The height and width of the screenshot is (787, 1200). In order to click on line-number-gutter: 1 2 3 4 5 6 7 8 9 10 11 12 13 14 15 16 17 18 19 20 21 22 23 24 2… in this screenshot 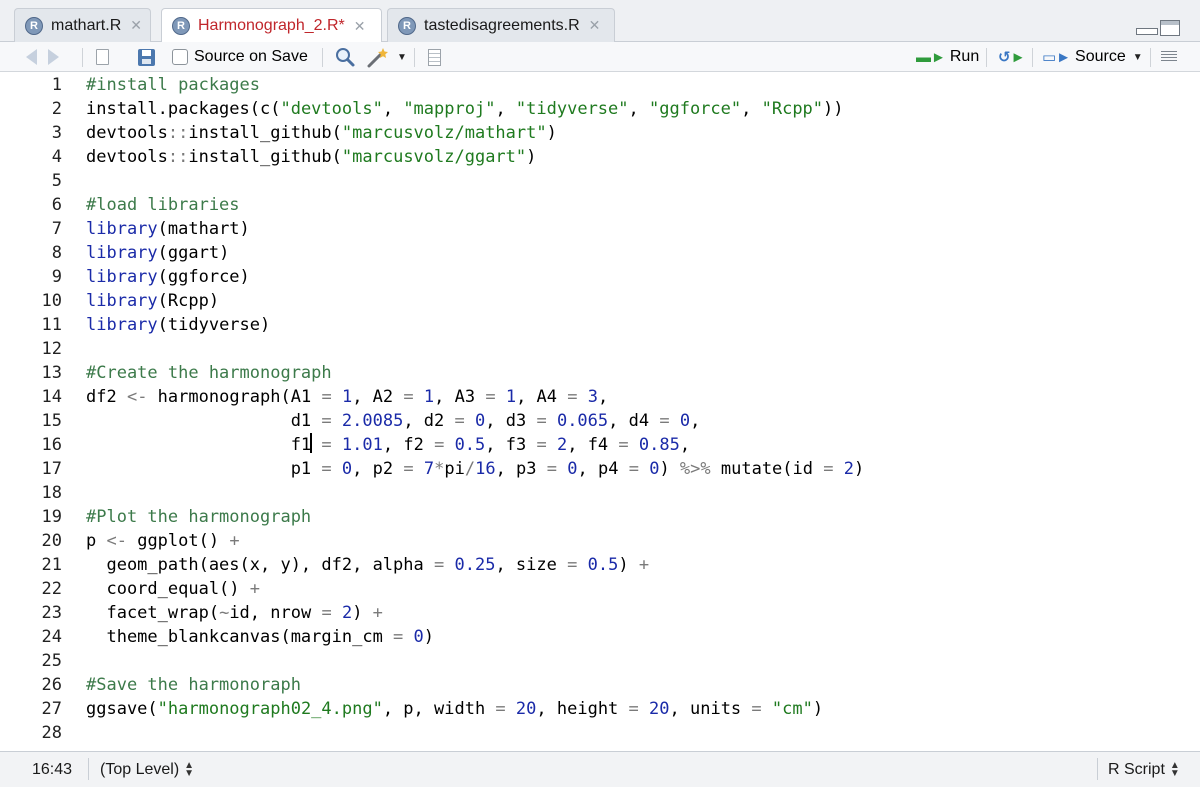, I will do `click(37, 412)`.